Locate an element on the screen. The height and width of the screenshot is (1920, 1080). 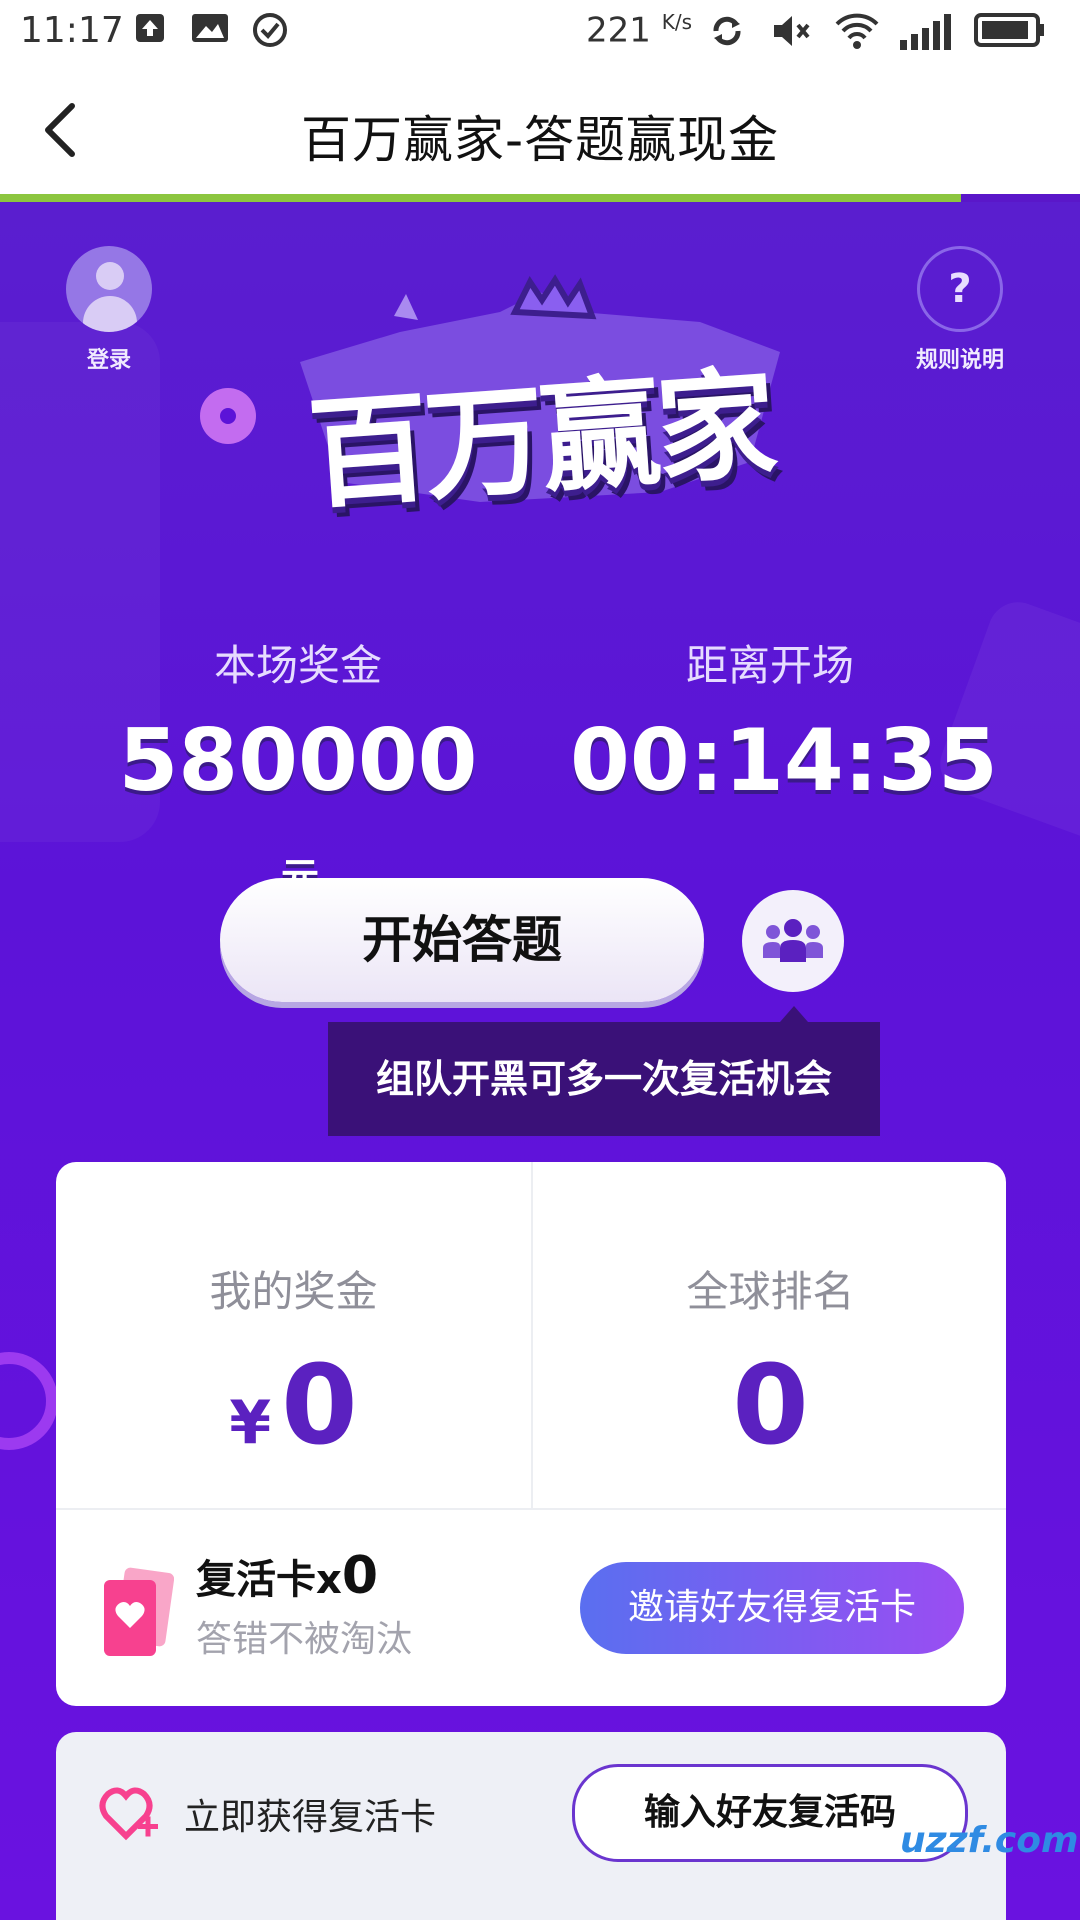
image-icon is located at coordinates (210, 30).